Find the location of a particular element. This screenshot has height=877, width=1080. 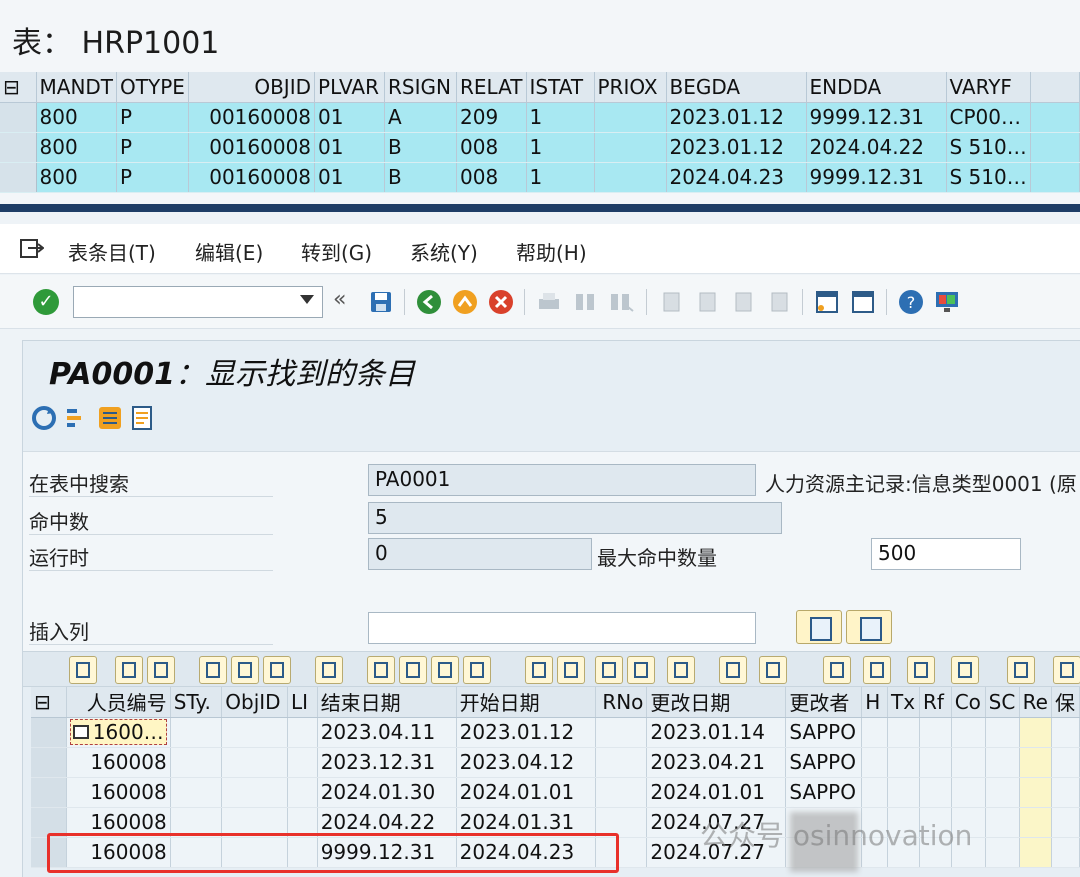

col-header-endda: ENDDA is located at coordinates (876, 87).